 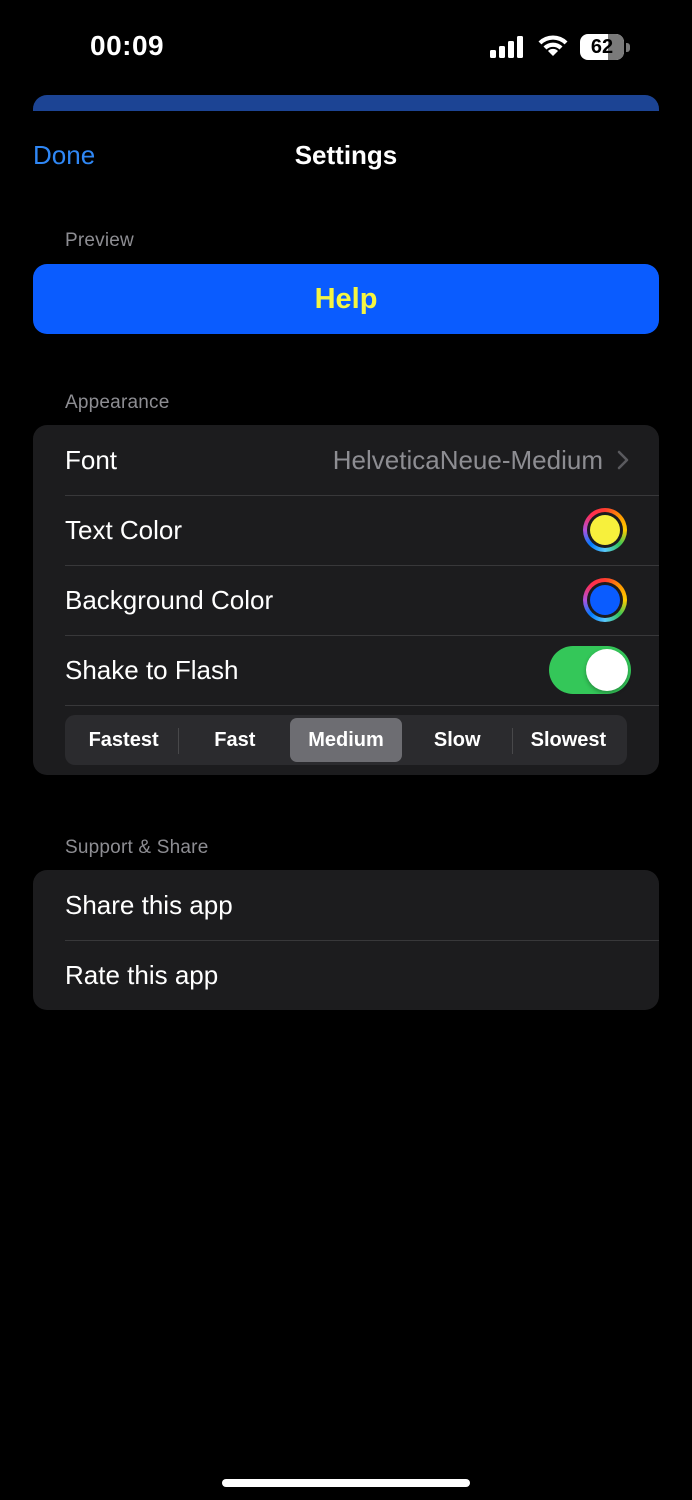 What do you see at coordinates (568, 740) in the screenshot?
I see `segment-slowest: Slowest` at bounding box center [568, 740].